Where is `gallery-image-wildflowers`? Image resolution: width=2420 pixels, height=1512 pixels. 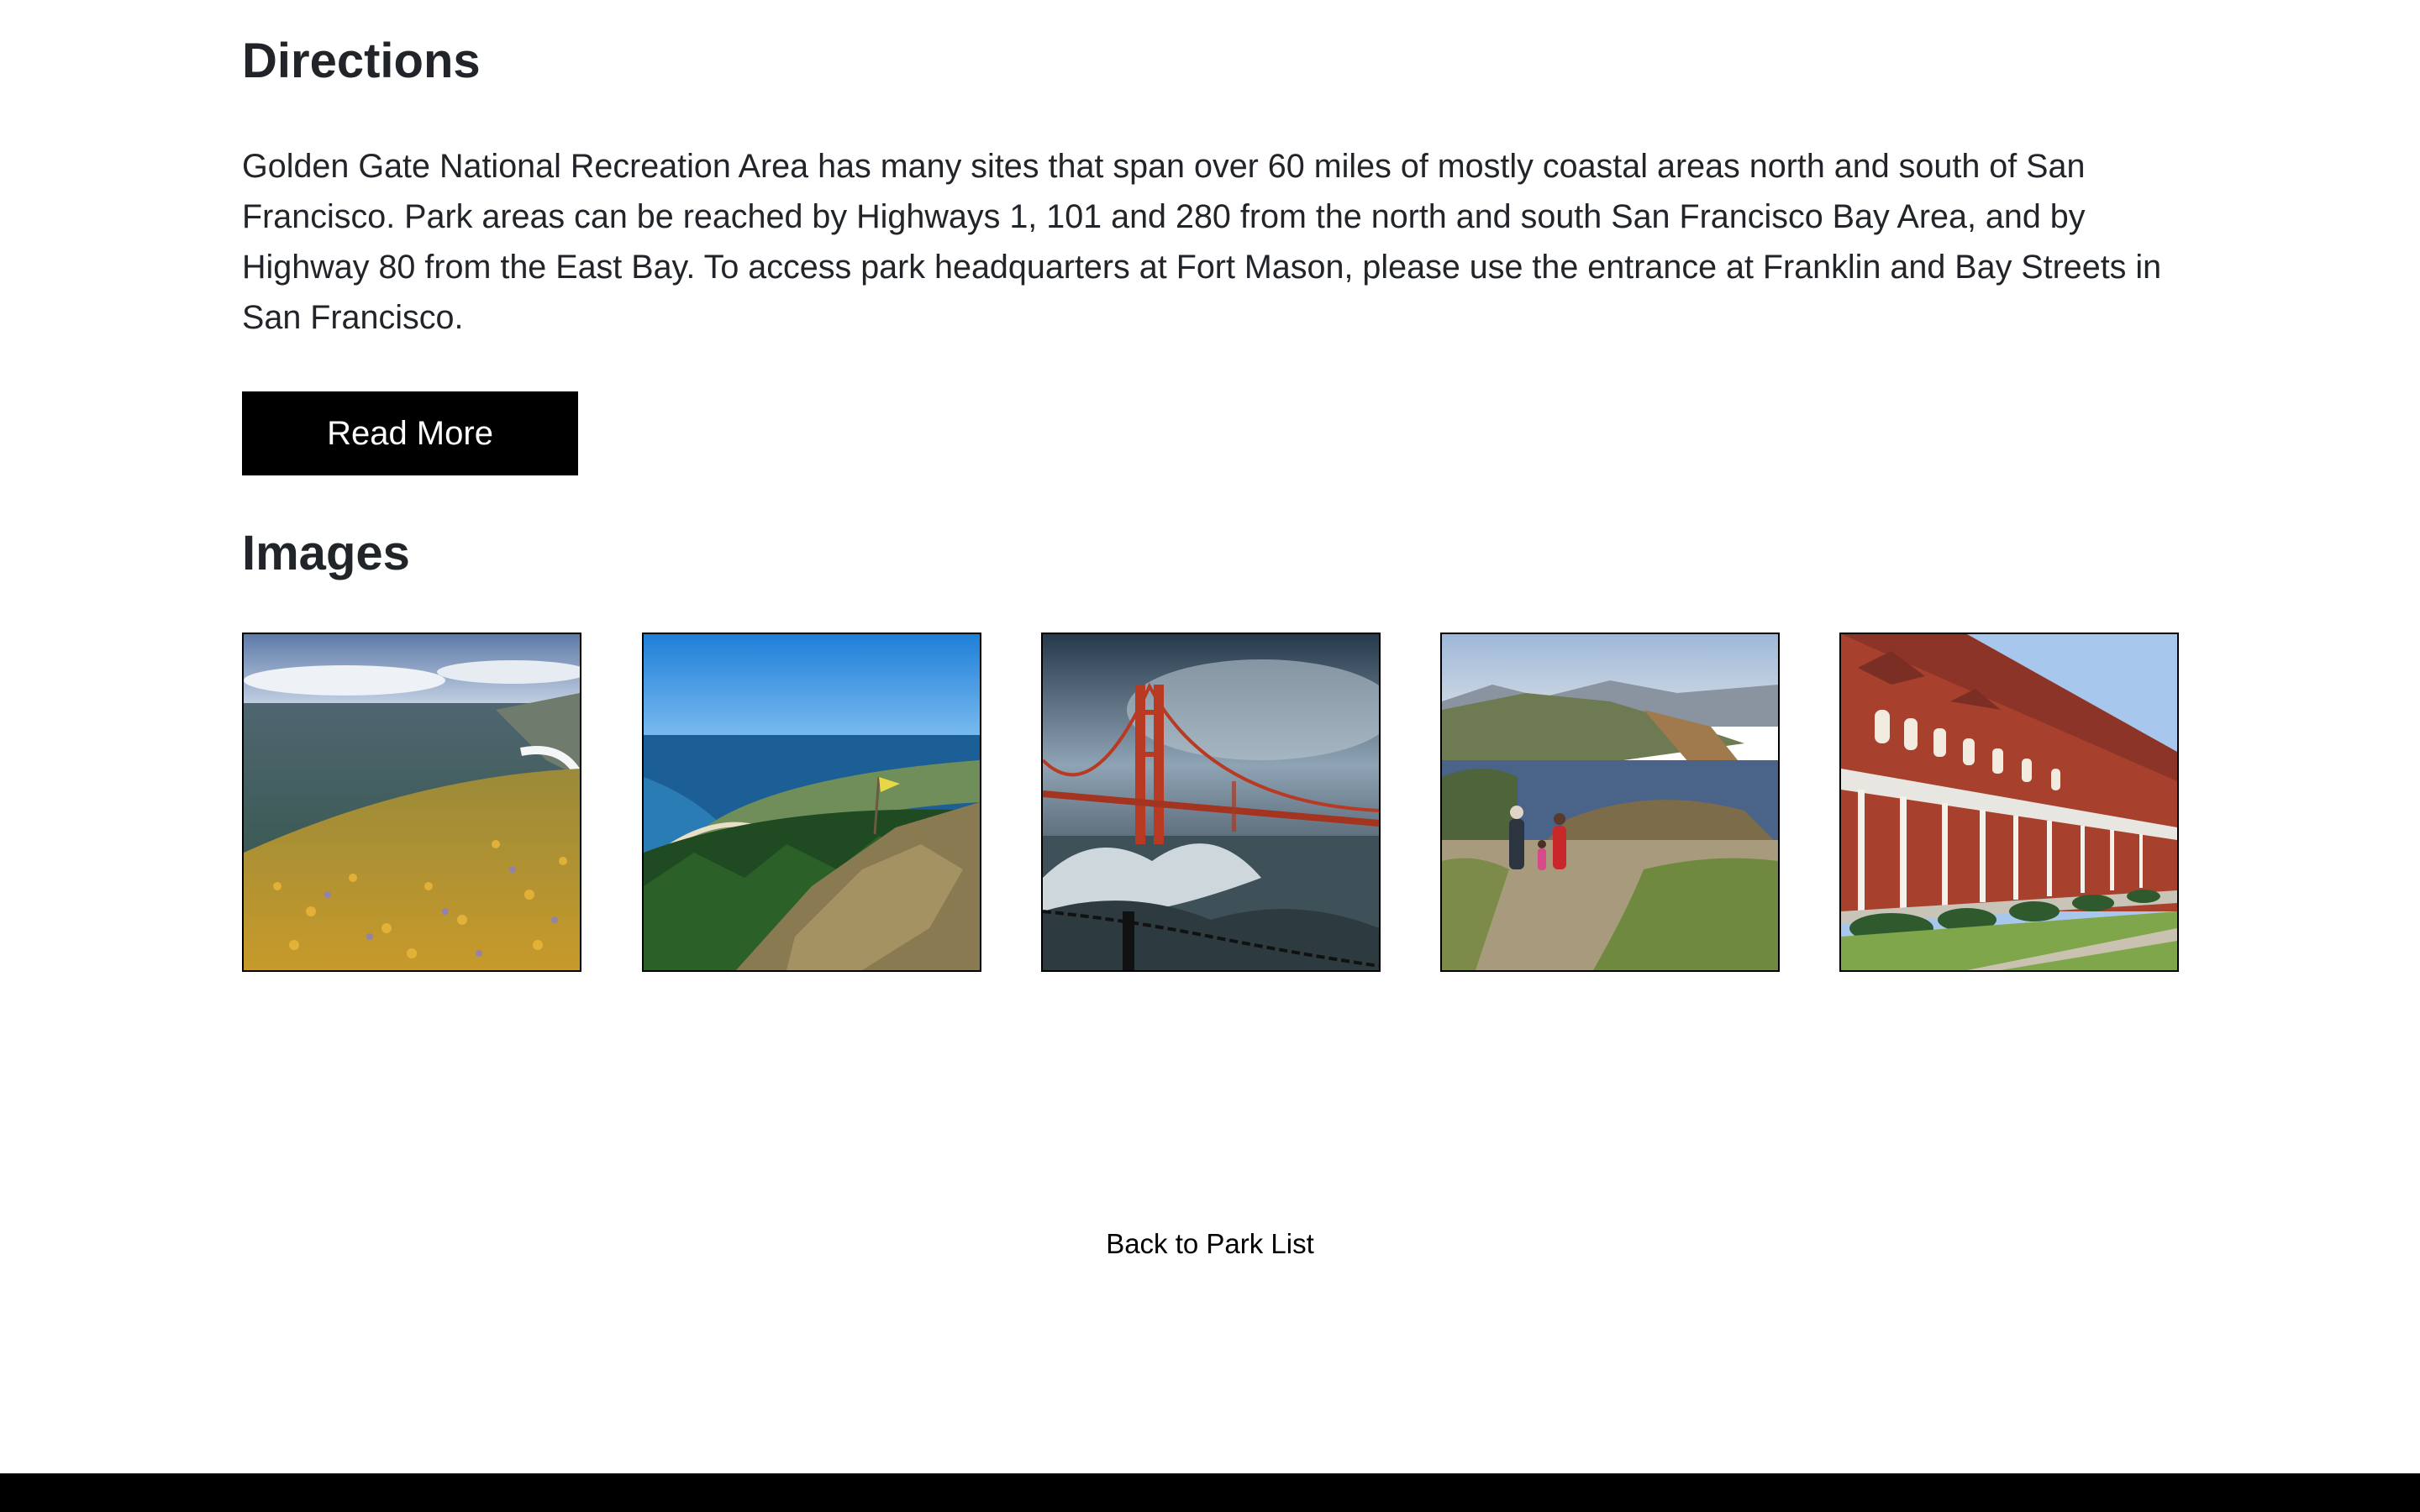
gallery-image-wildflowers is located at coordinates (412, 802).